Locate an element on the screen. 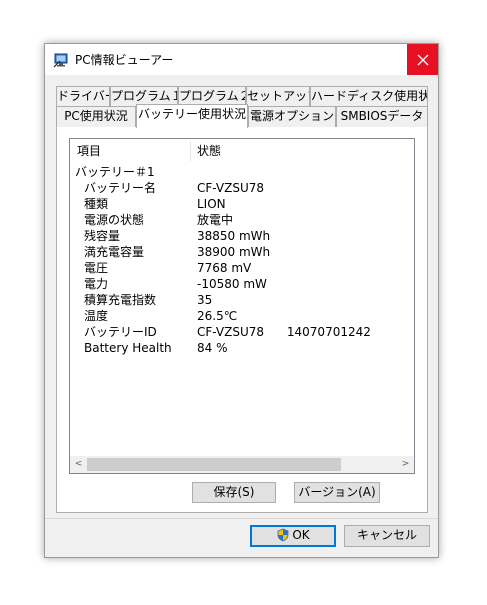  tab-row-front: PC使用状況 バッテリー使用状況 電源オプション SMBIOSデータ is located at coordinates (242, 116).